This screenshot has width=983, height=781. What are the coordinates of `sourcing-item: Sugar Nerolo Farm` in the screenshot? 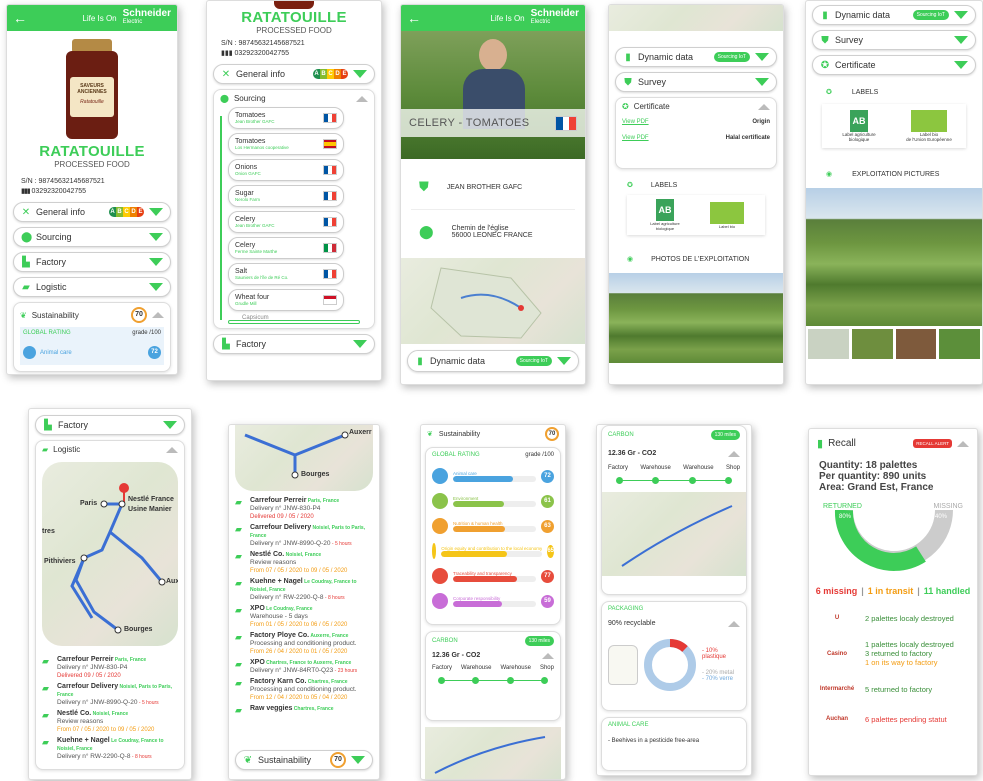 It's located at (286, 196).